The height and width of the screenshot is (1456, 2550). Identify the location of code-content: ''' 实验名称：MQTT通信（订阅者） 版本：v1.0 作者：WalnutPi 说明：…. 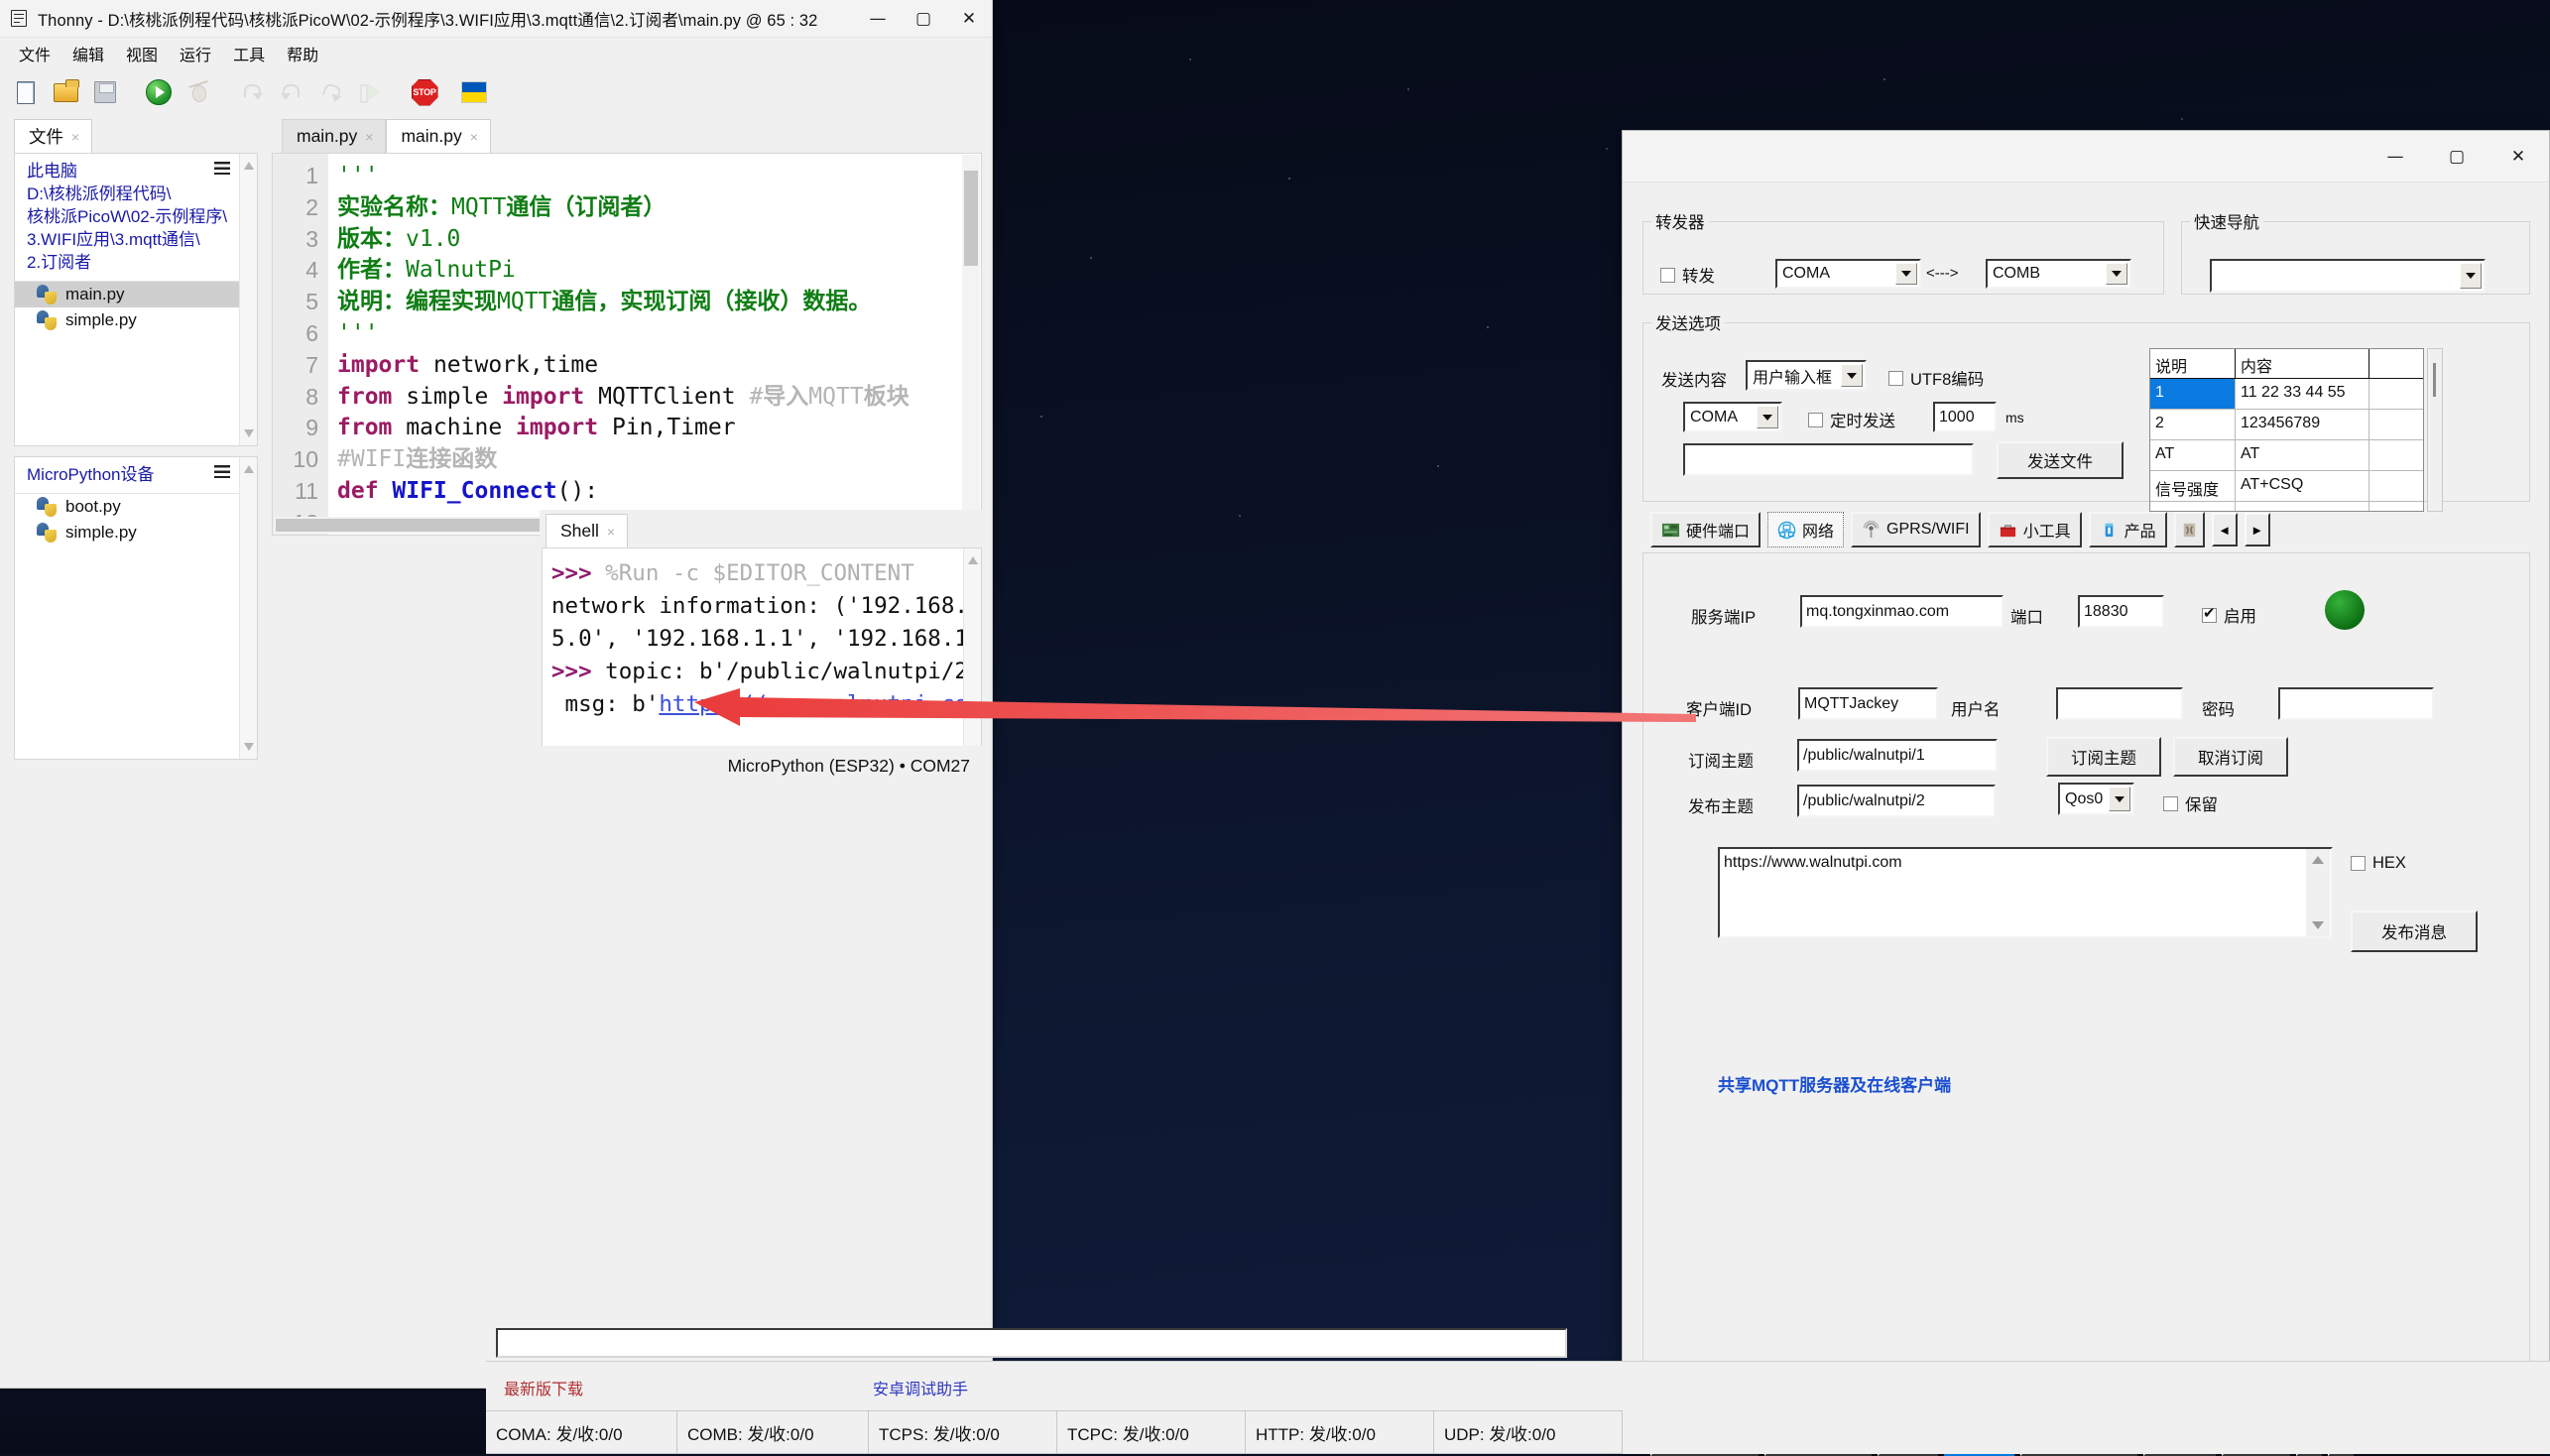
(654, 344).